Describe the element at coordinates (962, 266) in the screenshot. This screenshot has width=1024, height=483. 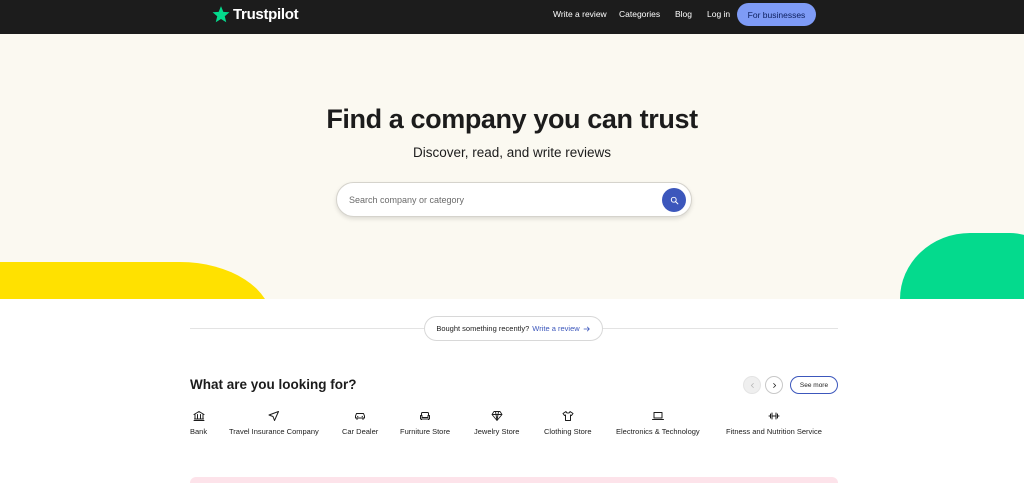
I see `decorative-green-shape` at that location.